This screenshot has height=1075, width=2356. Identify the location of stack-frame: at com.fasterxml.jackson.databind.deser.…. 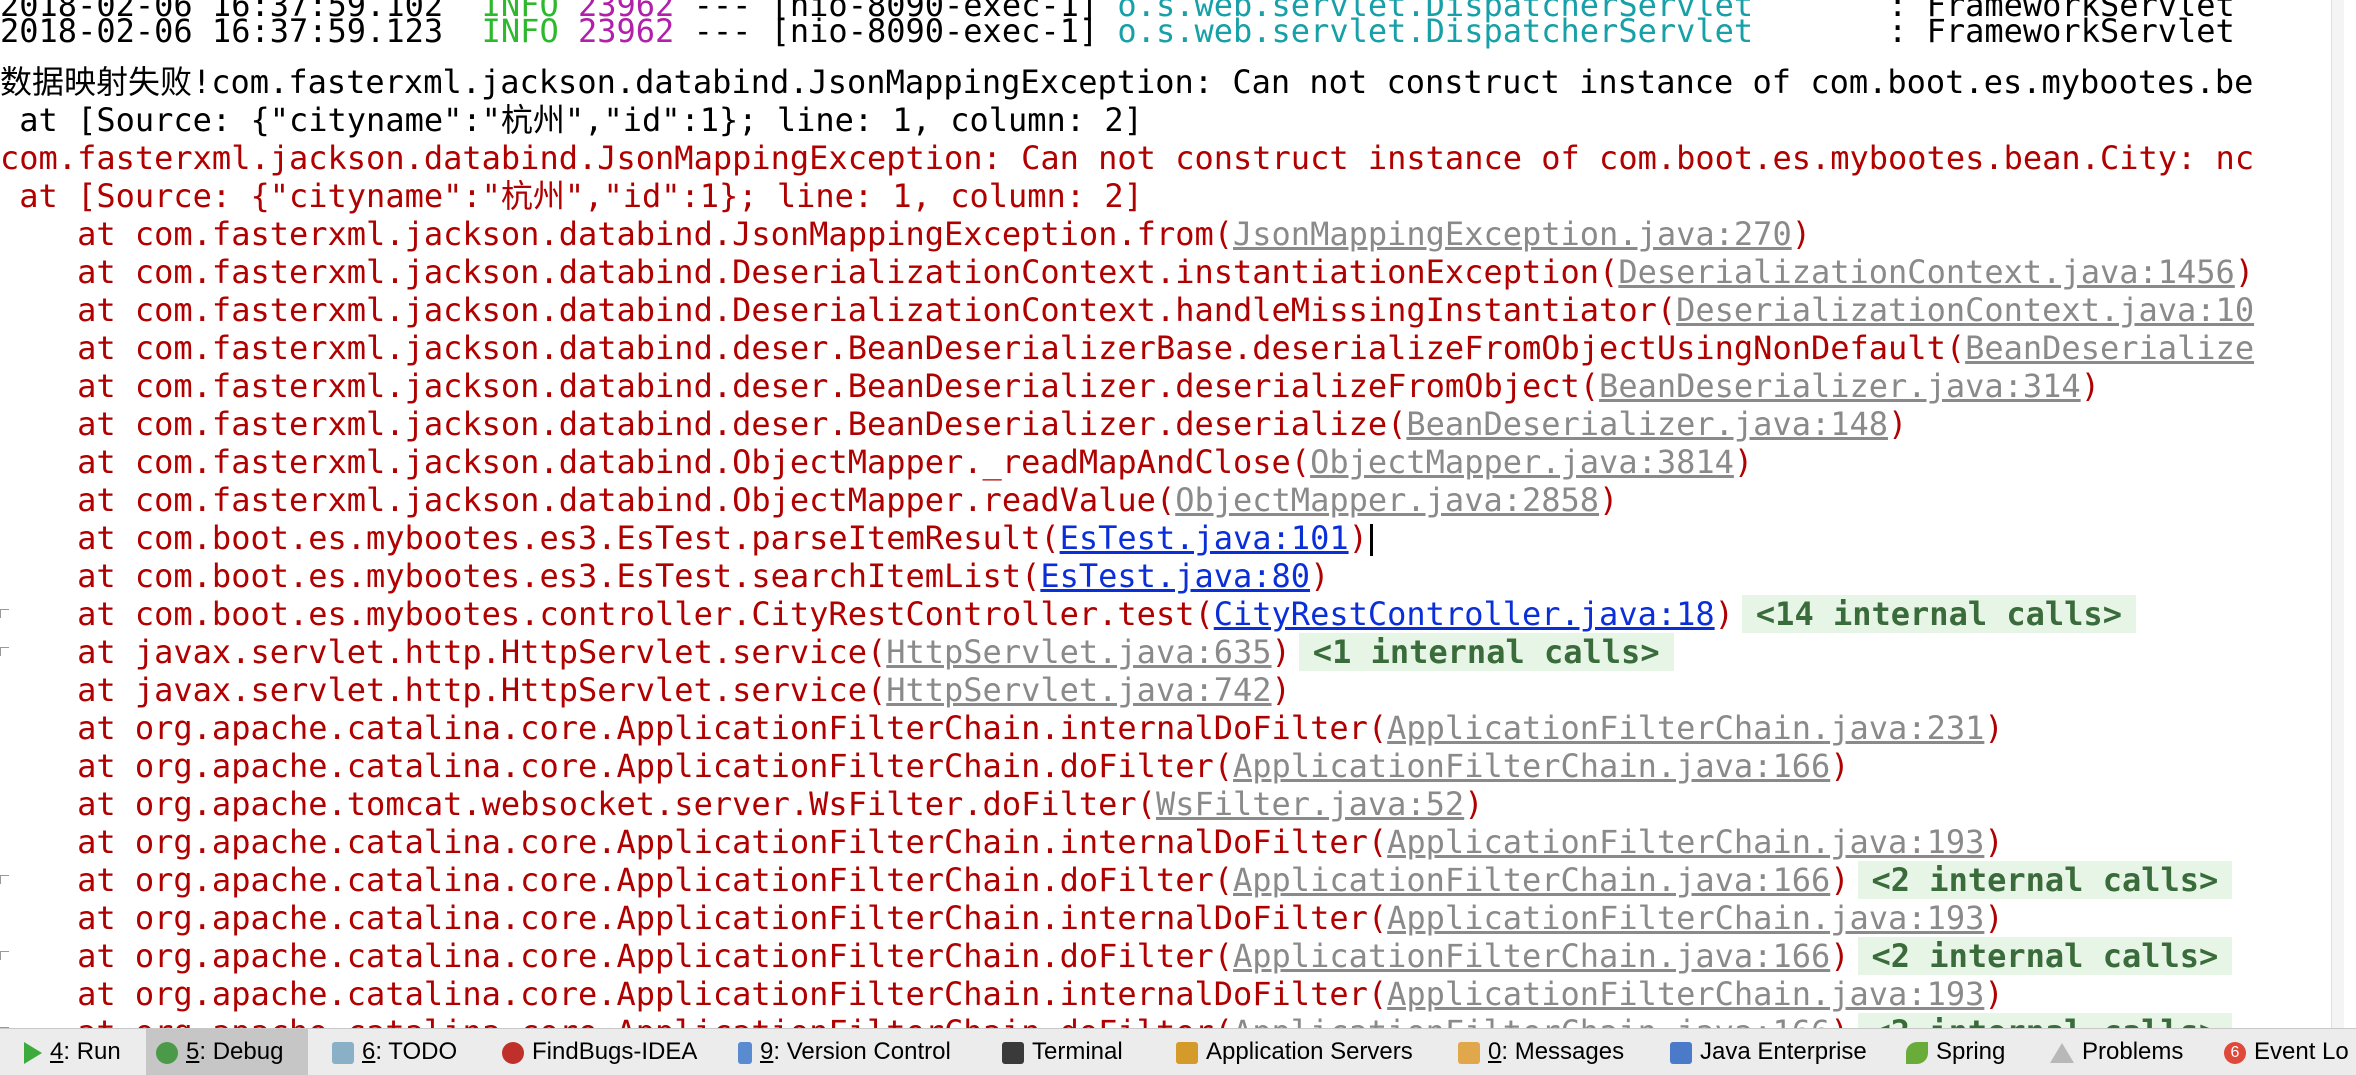
(1127, 348).